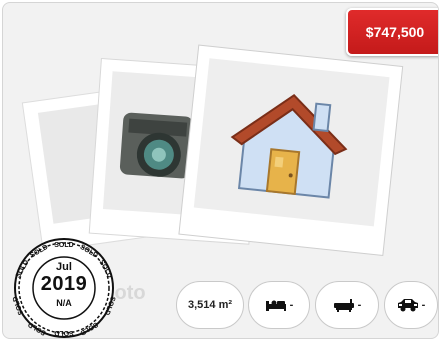 Image resolution: width=443 pixels, height=343 pixels. What do you see at coordinates (156, 145) in the screenshot?
I see `camera-icon` at bounding box center [156, 145].